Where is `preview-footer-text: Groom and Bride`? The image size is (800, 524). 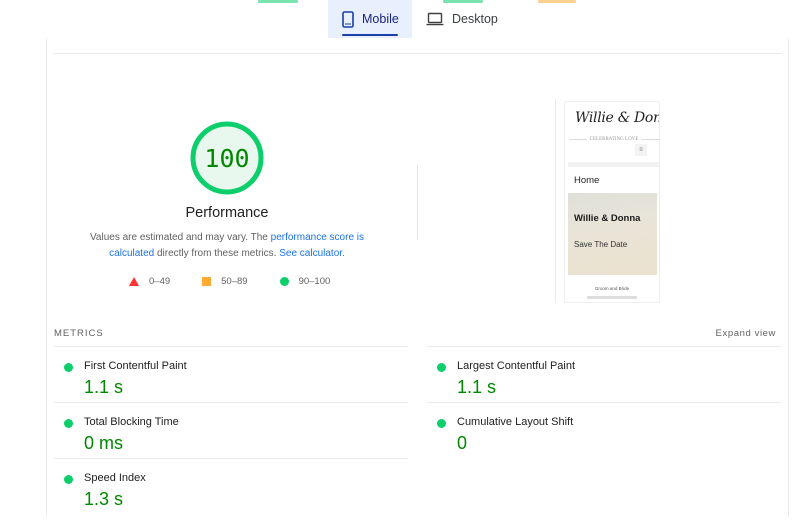
preview-footer-text: Groom and Bride is located at coordinates (612, 288).